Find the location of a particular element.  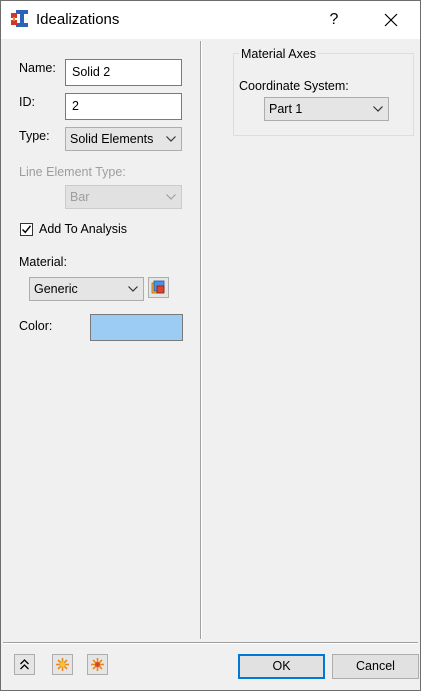

material-label: Material: is located at coordinates (43, 262).